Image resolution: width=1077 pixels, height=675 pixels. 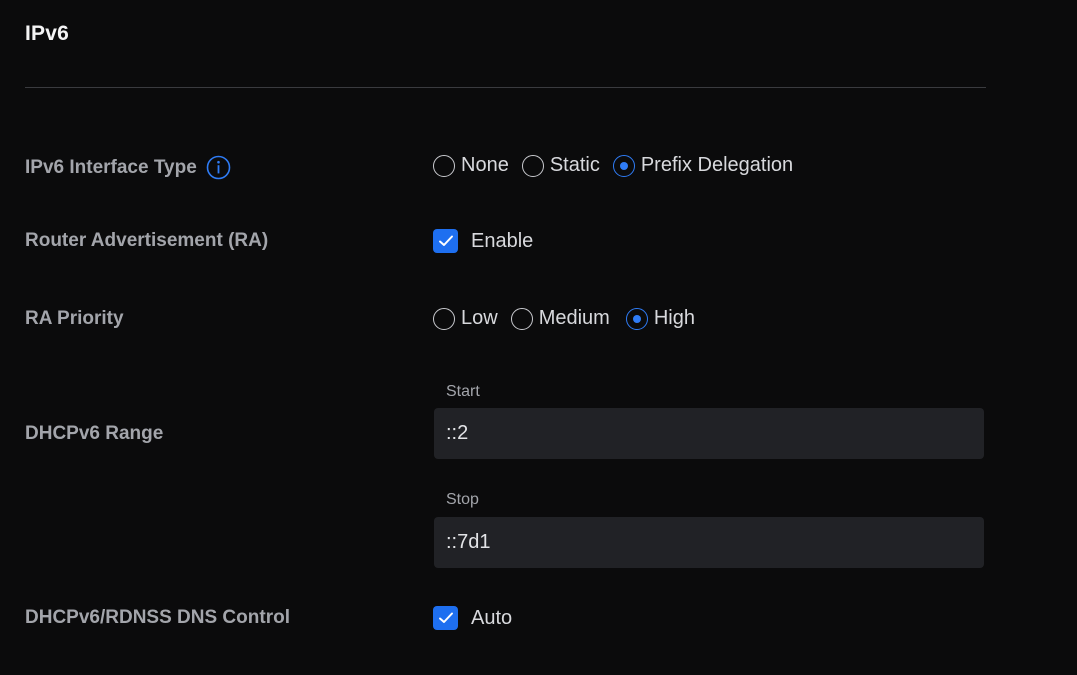 I want to click on radio-circle-medium, so click(x=521, y=318).